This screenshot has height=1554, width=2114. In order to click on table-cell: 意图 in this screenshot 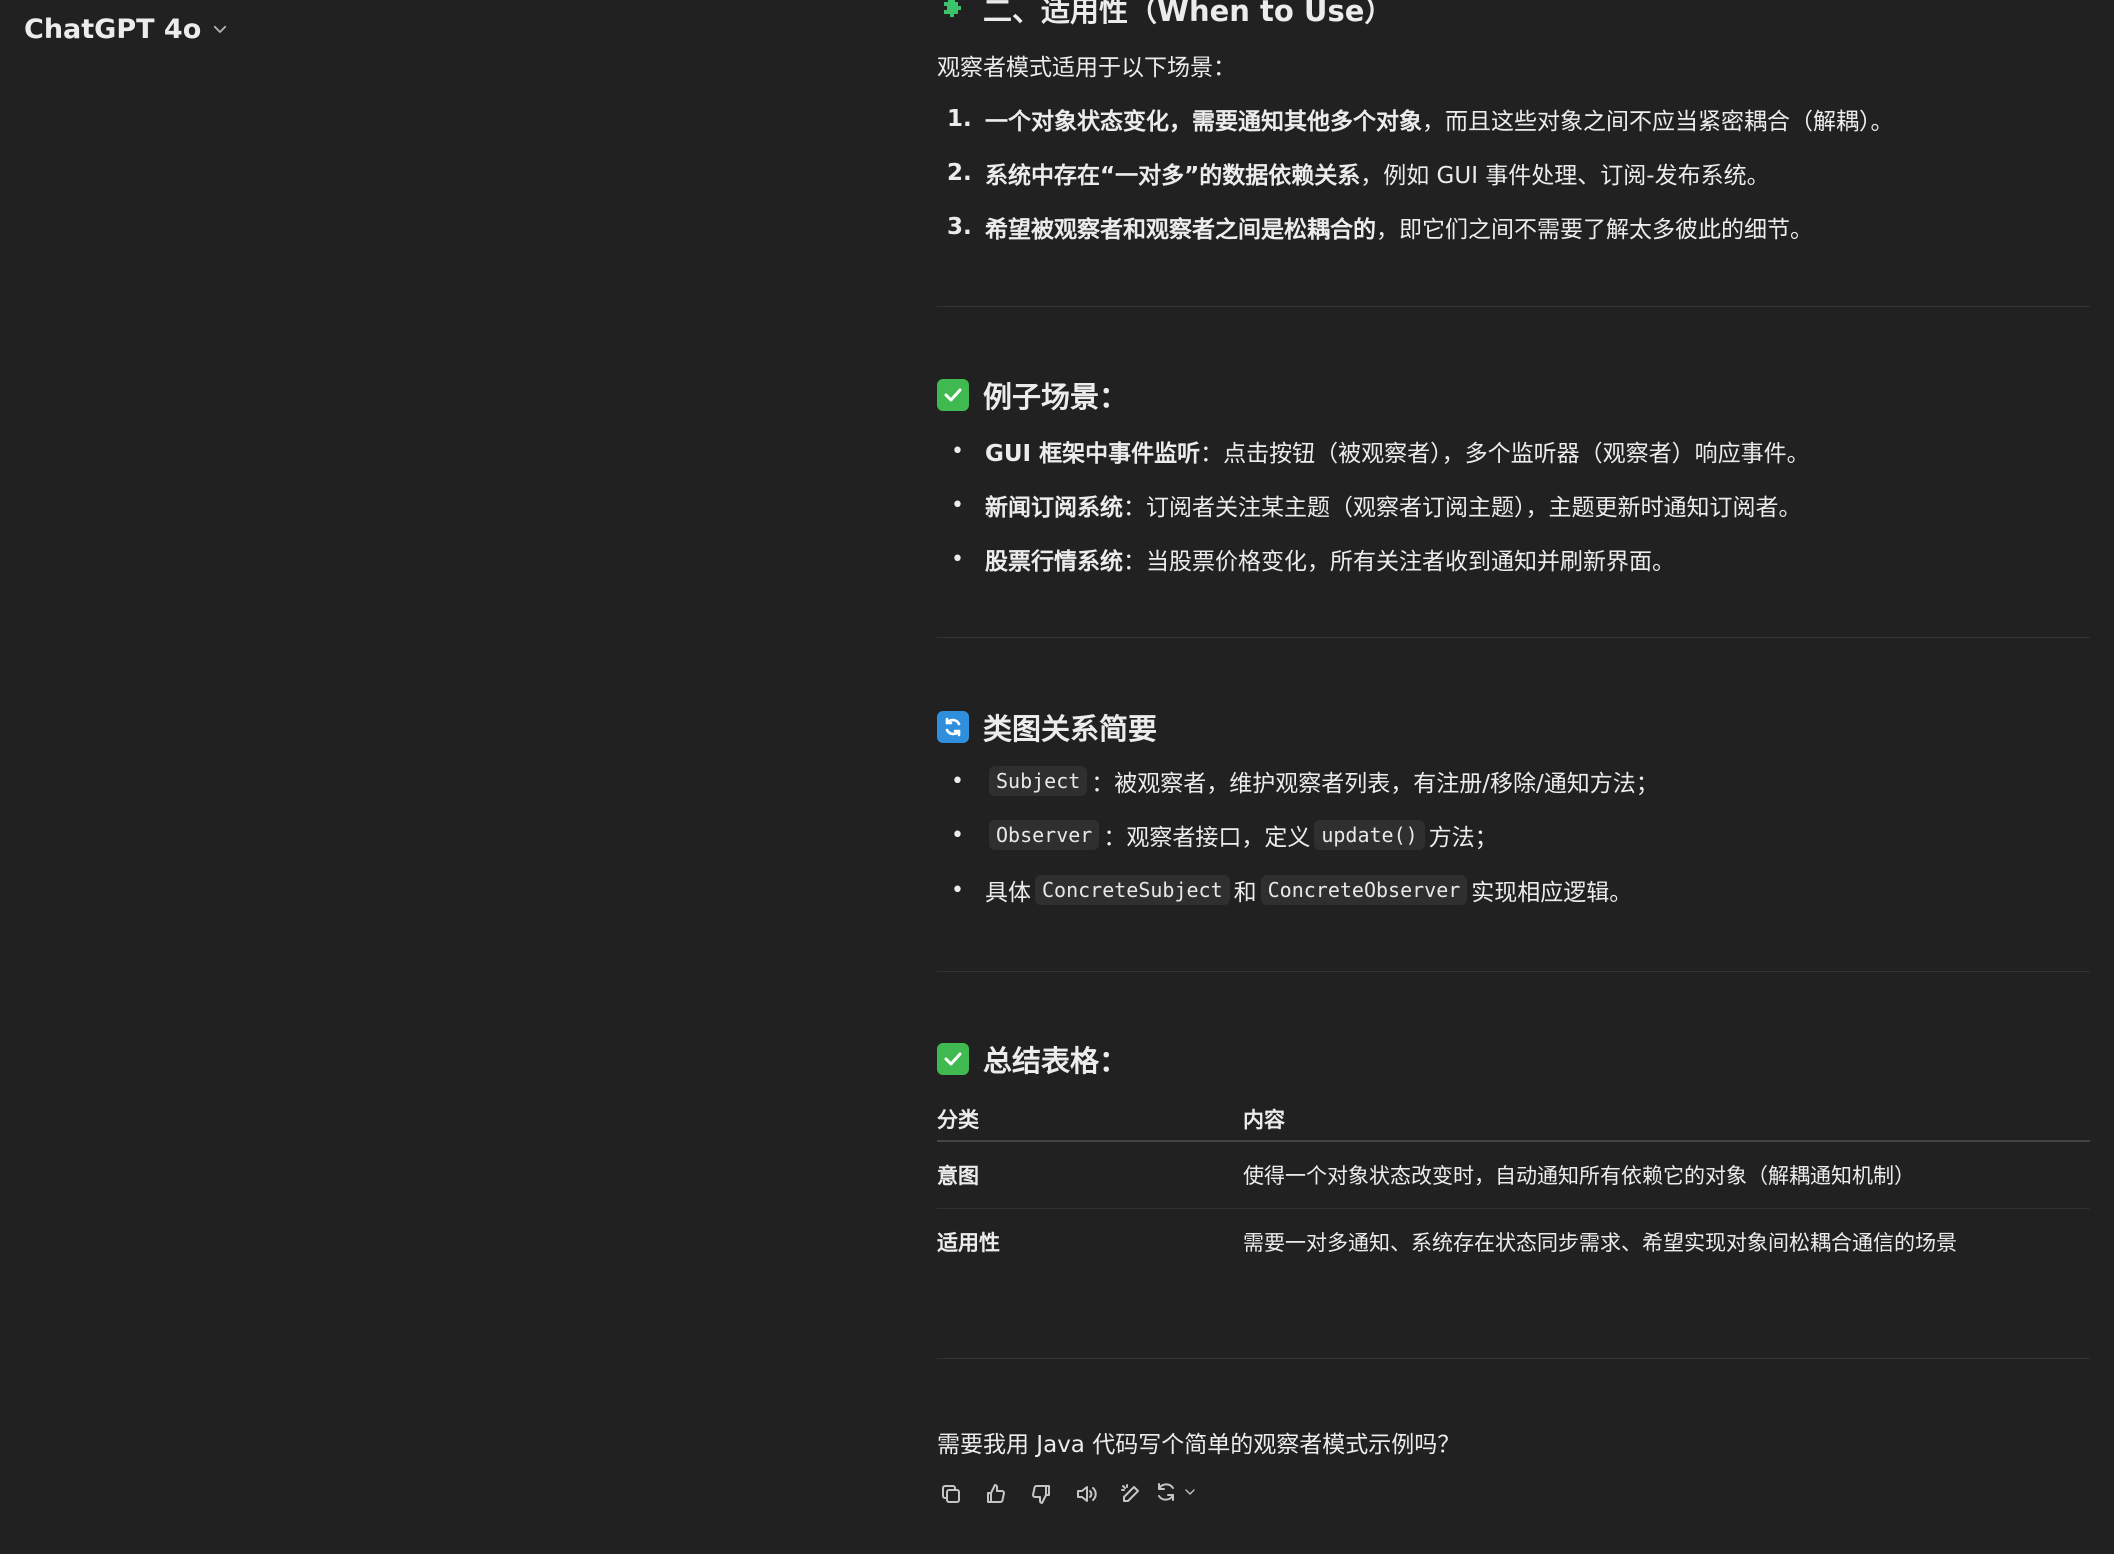, I will do `click(1090, 1175)`.